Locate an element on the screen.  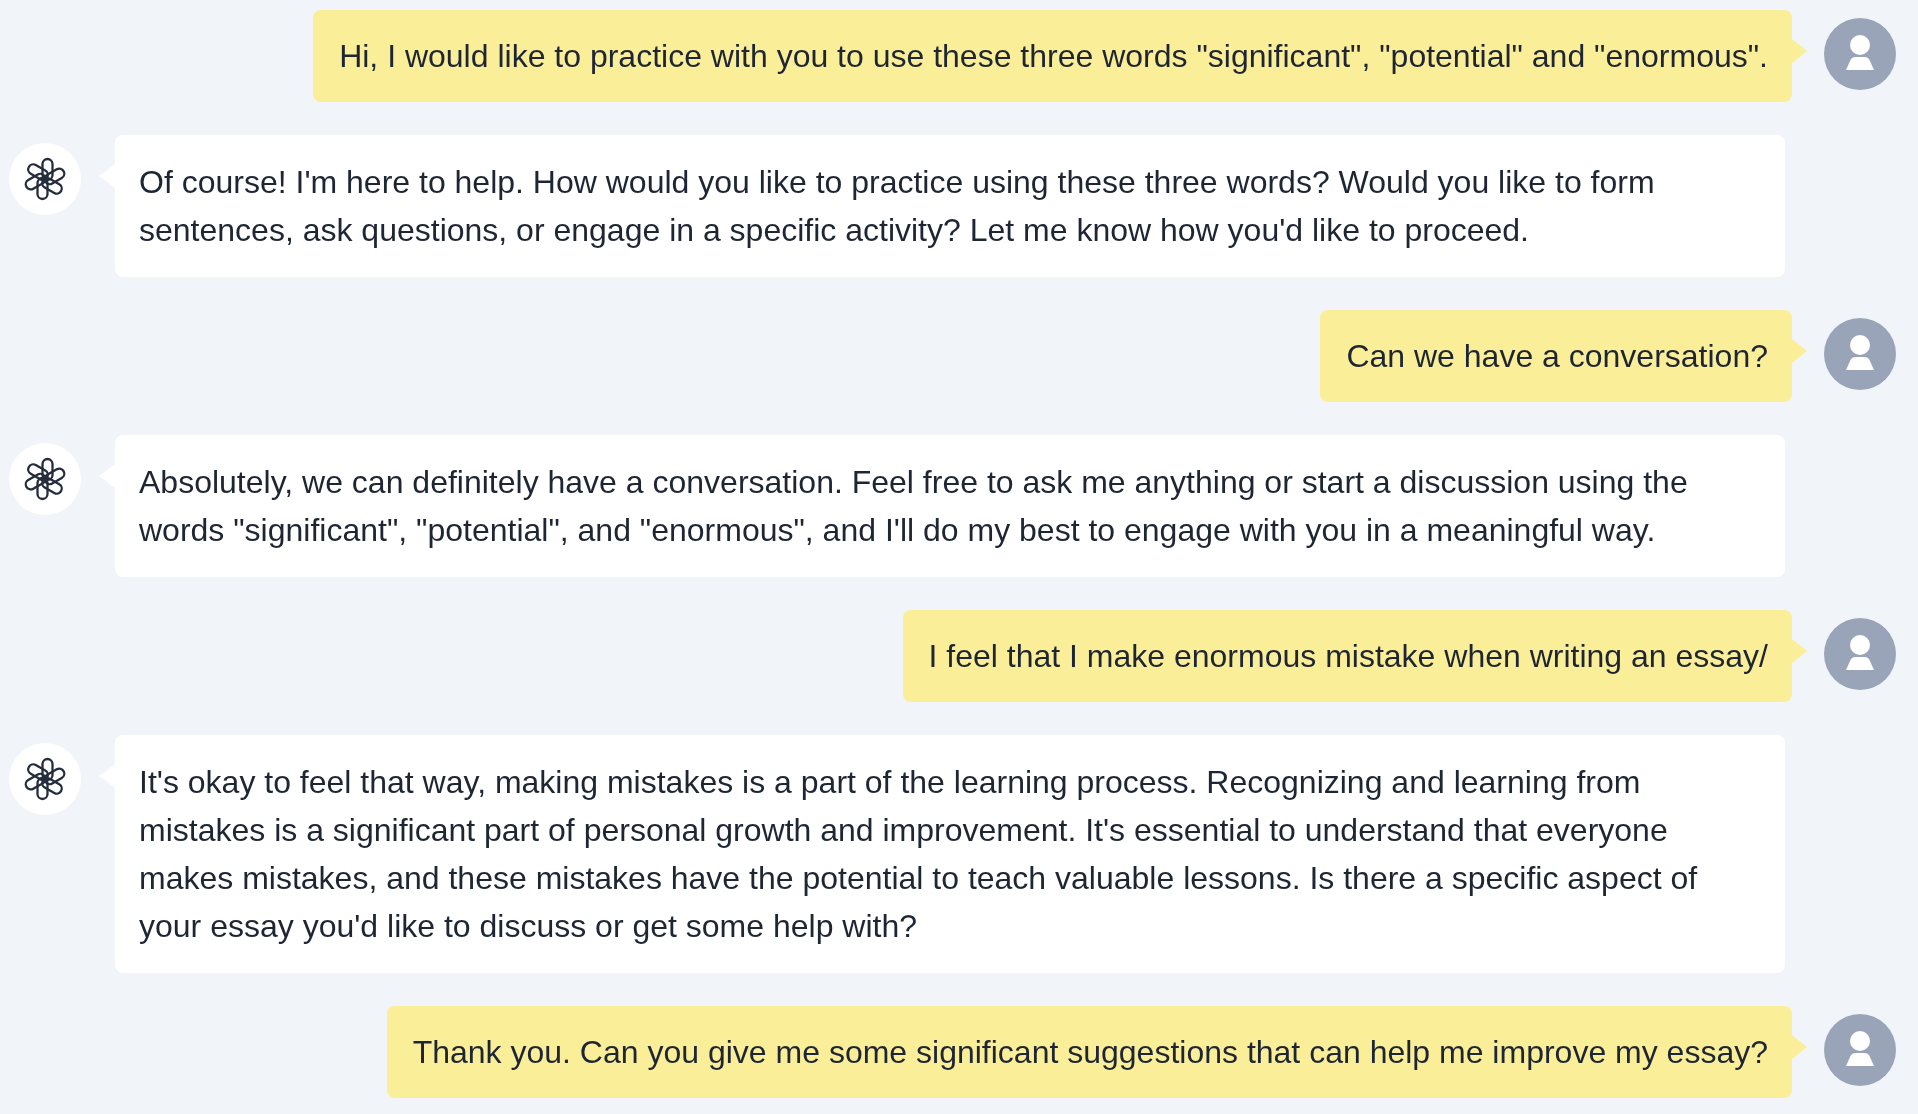
user-message: Thank you. Can you give me some significant suggestions that can help me improve my essay? is located at coordinates (1089, 1052).